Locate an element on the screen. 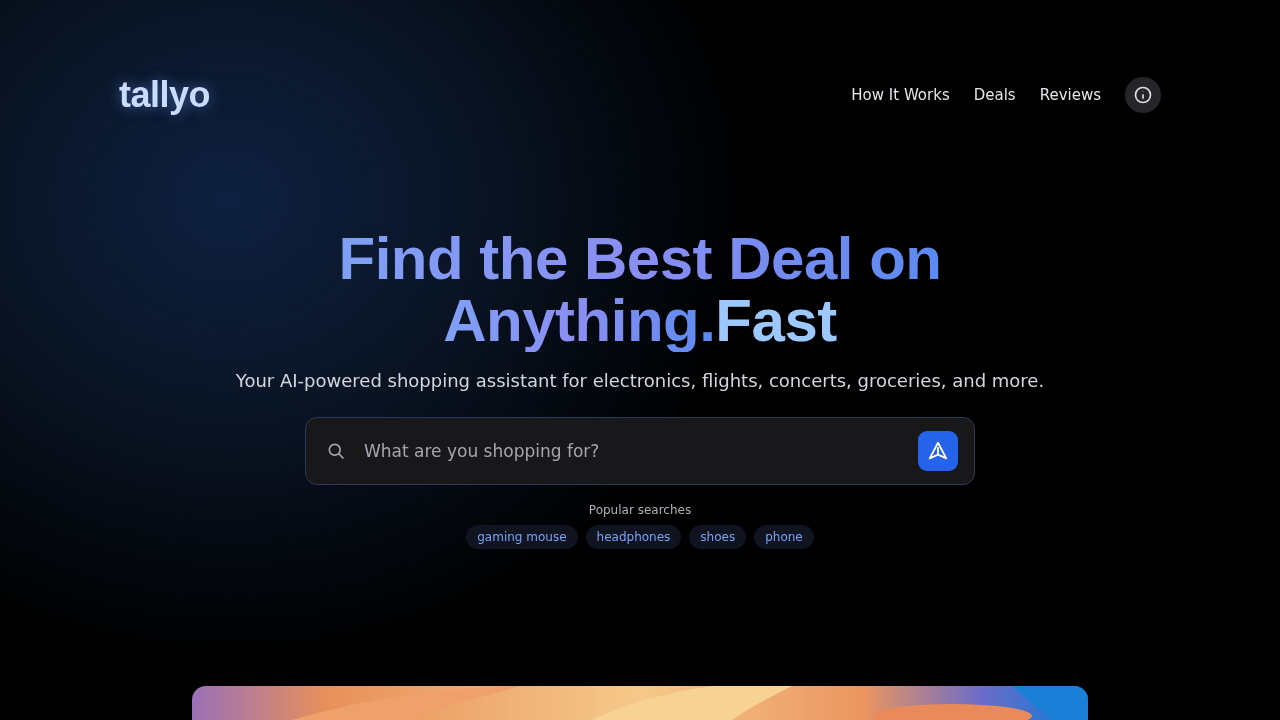  search-chip: gaming mouse is located at coordinates (522, 537).